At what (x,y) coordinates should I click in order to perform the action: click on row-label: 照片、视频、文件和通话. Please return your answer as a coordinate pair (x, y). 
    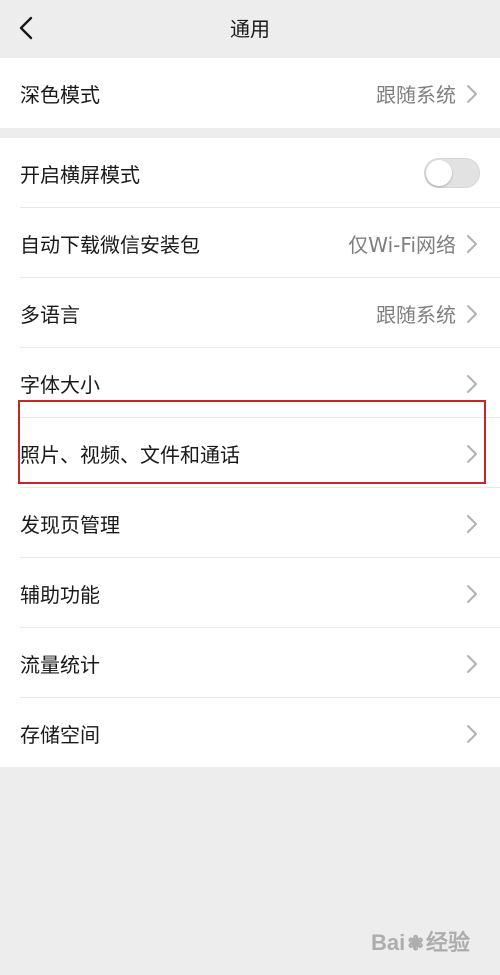
    Looking at the image, I should click on (130, 454).